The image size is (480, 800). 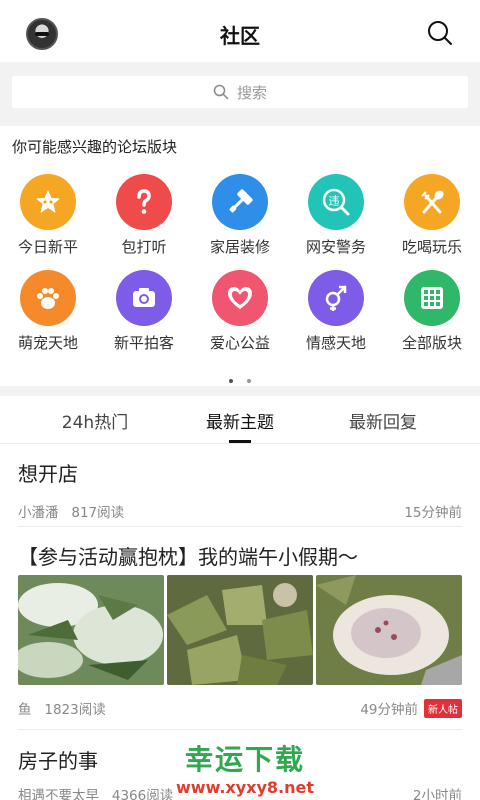 What do you see at coordinates (240, 36) in the screenshot?
I see `page-title: 社区` at bounding box center [240, 36].